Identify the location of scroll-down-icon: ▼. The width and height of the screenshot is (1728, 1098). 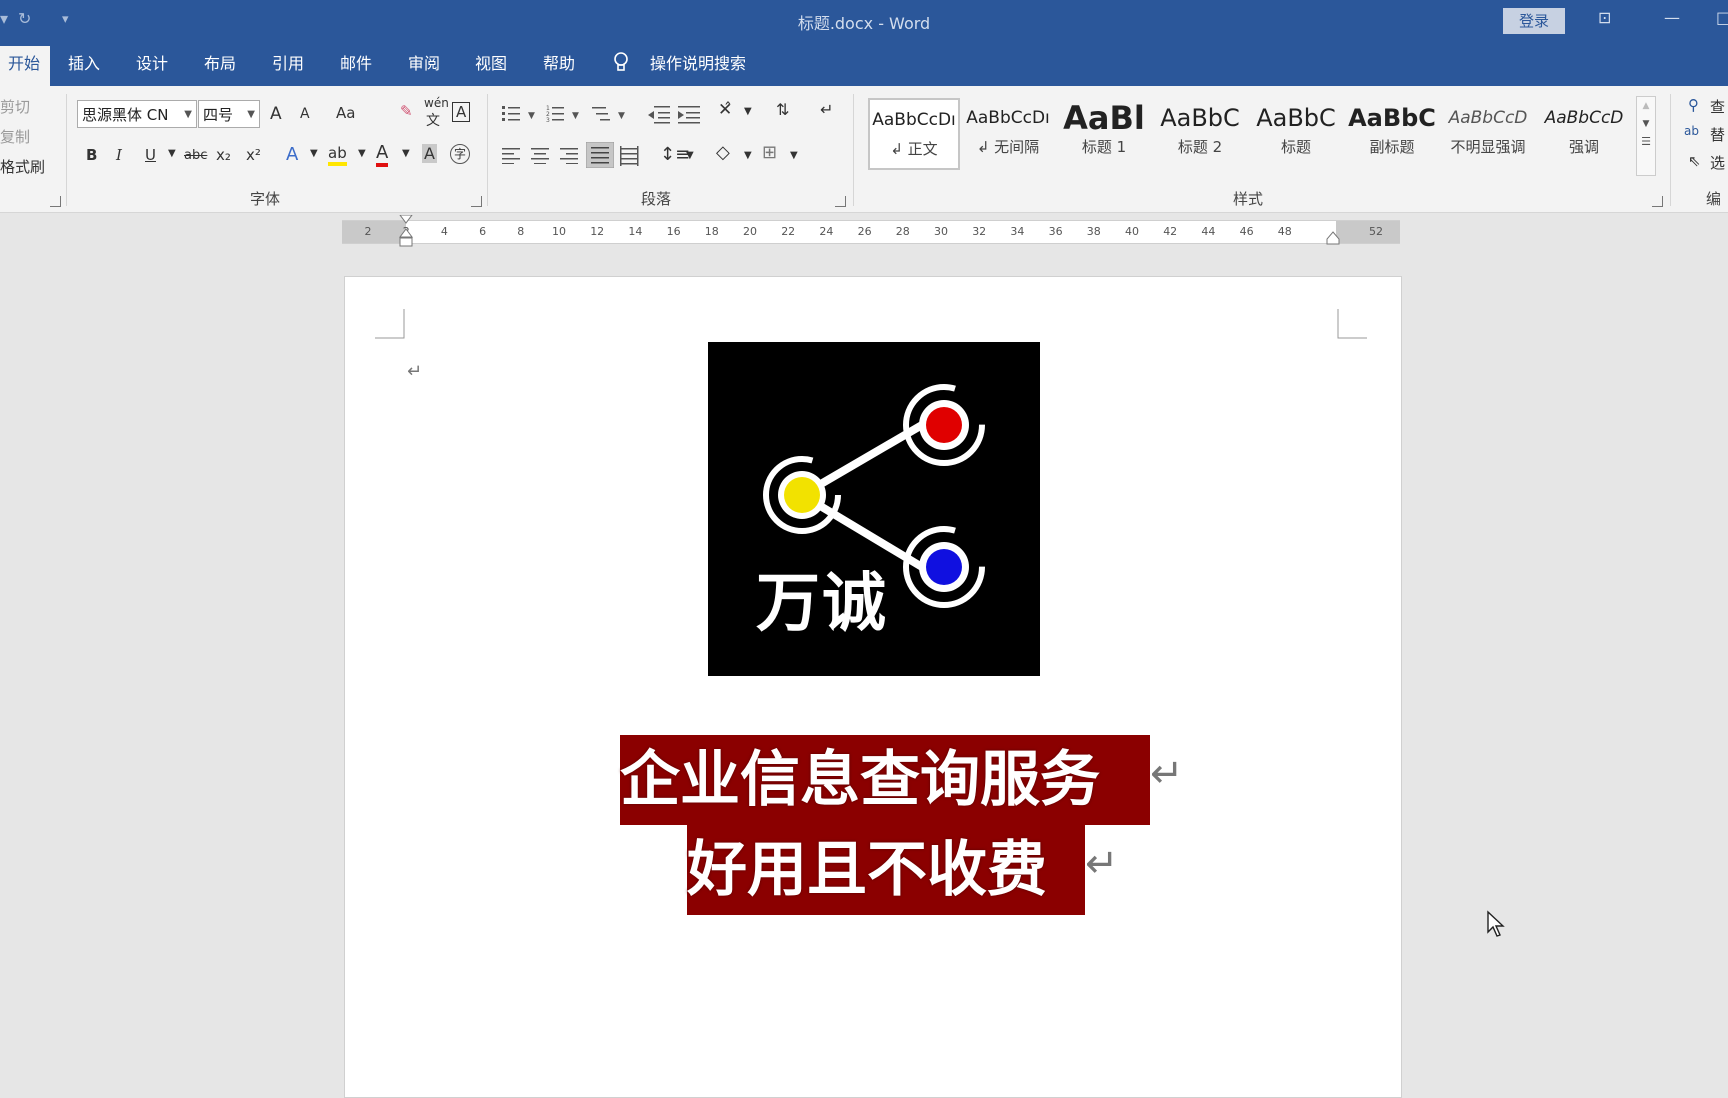
(1646, 124).